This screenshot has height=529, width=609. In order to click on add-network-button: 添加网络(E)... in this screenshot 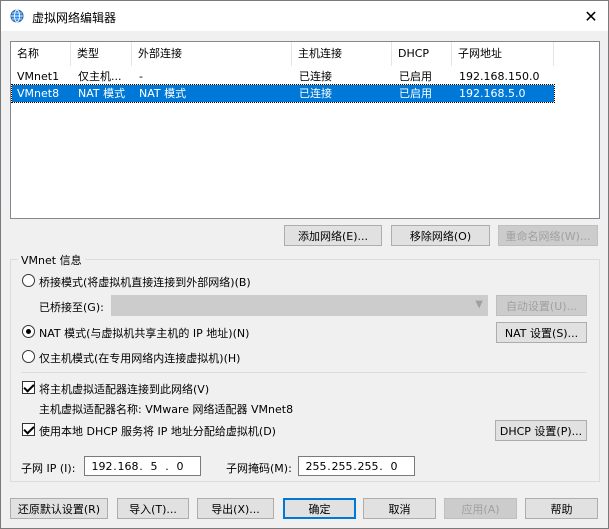, I will do `click(333, 235)`.